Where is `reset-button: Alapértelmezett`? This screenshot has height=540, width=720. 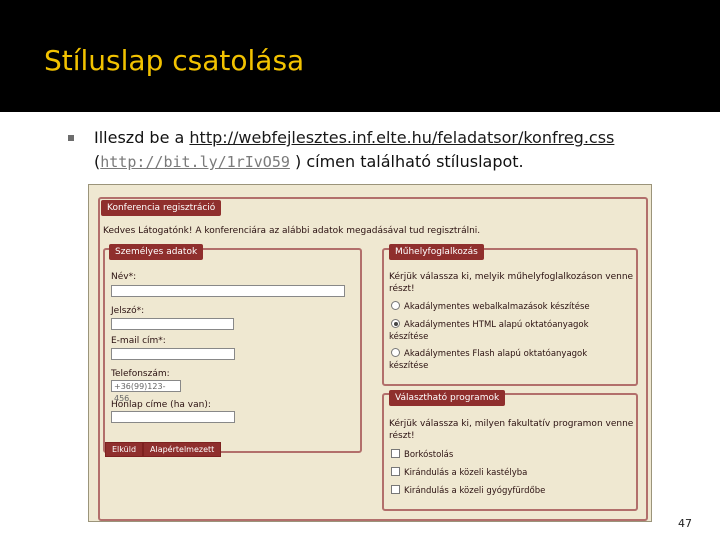 reset-button: Alapértelmezett is located at coordinates (182, 449).